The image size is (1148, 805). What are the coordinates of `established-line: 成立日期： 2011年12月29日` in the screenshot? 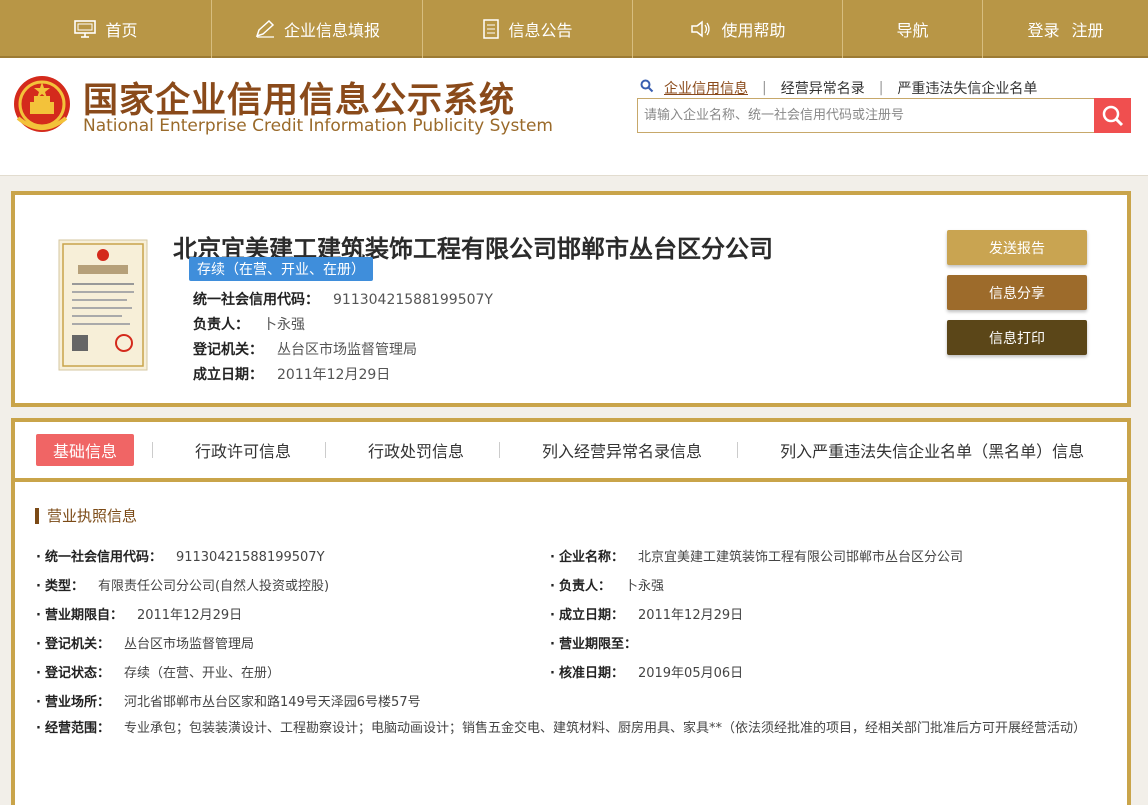 It's located at (291, 374).